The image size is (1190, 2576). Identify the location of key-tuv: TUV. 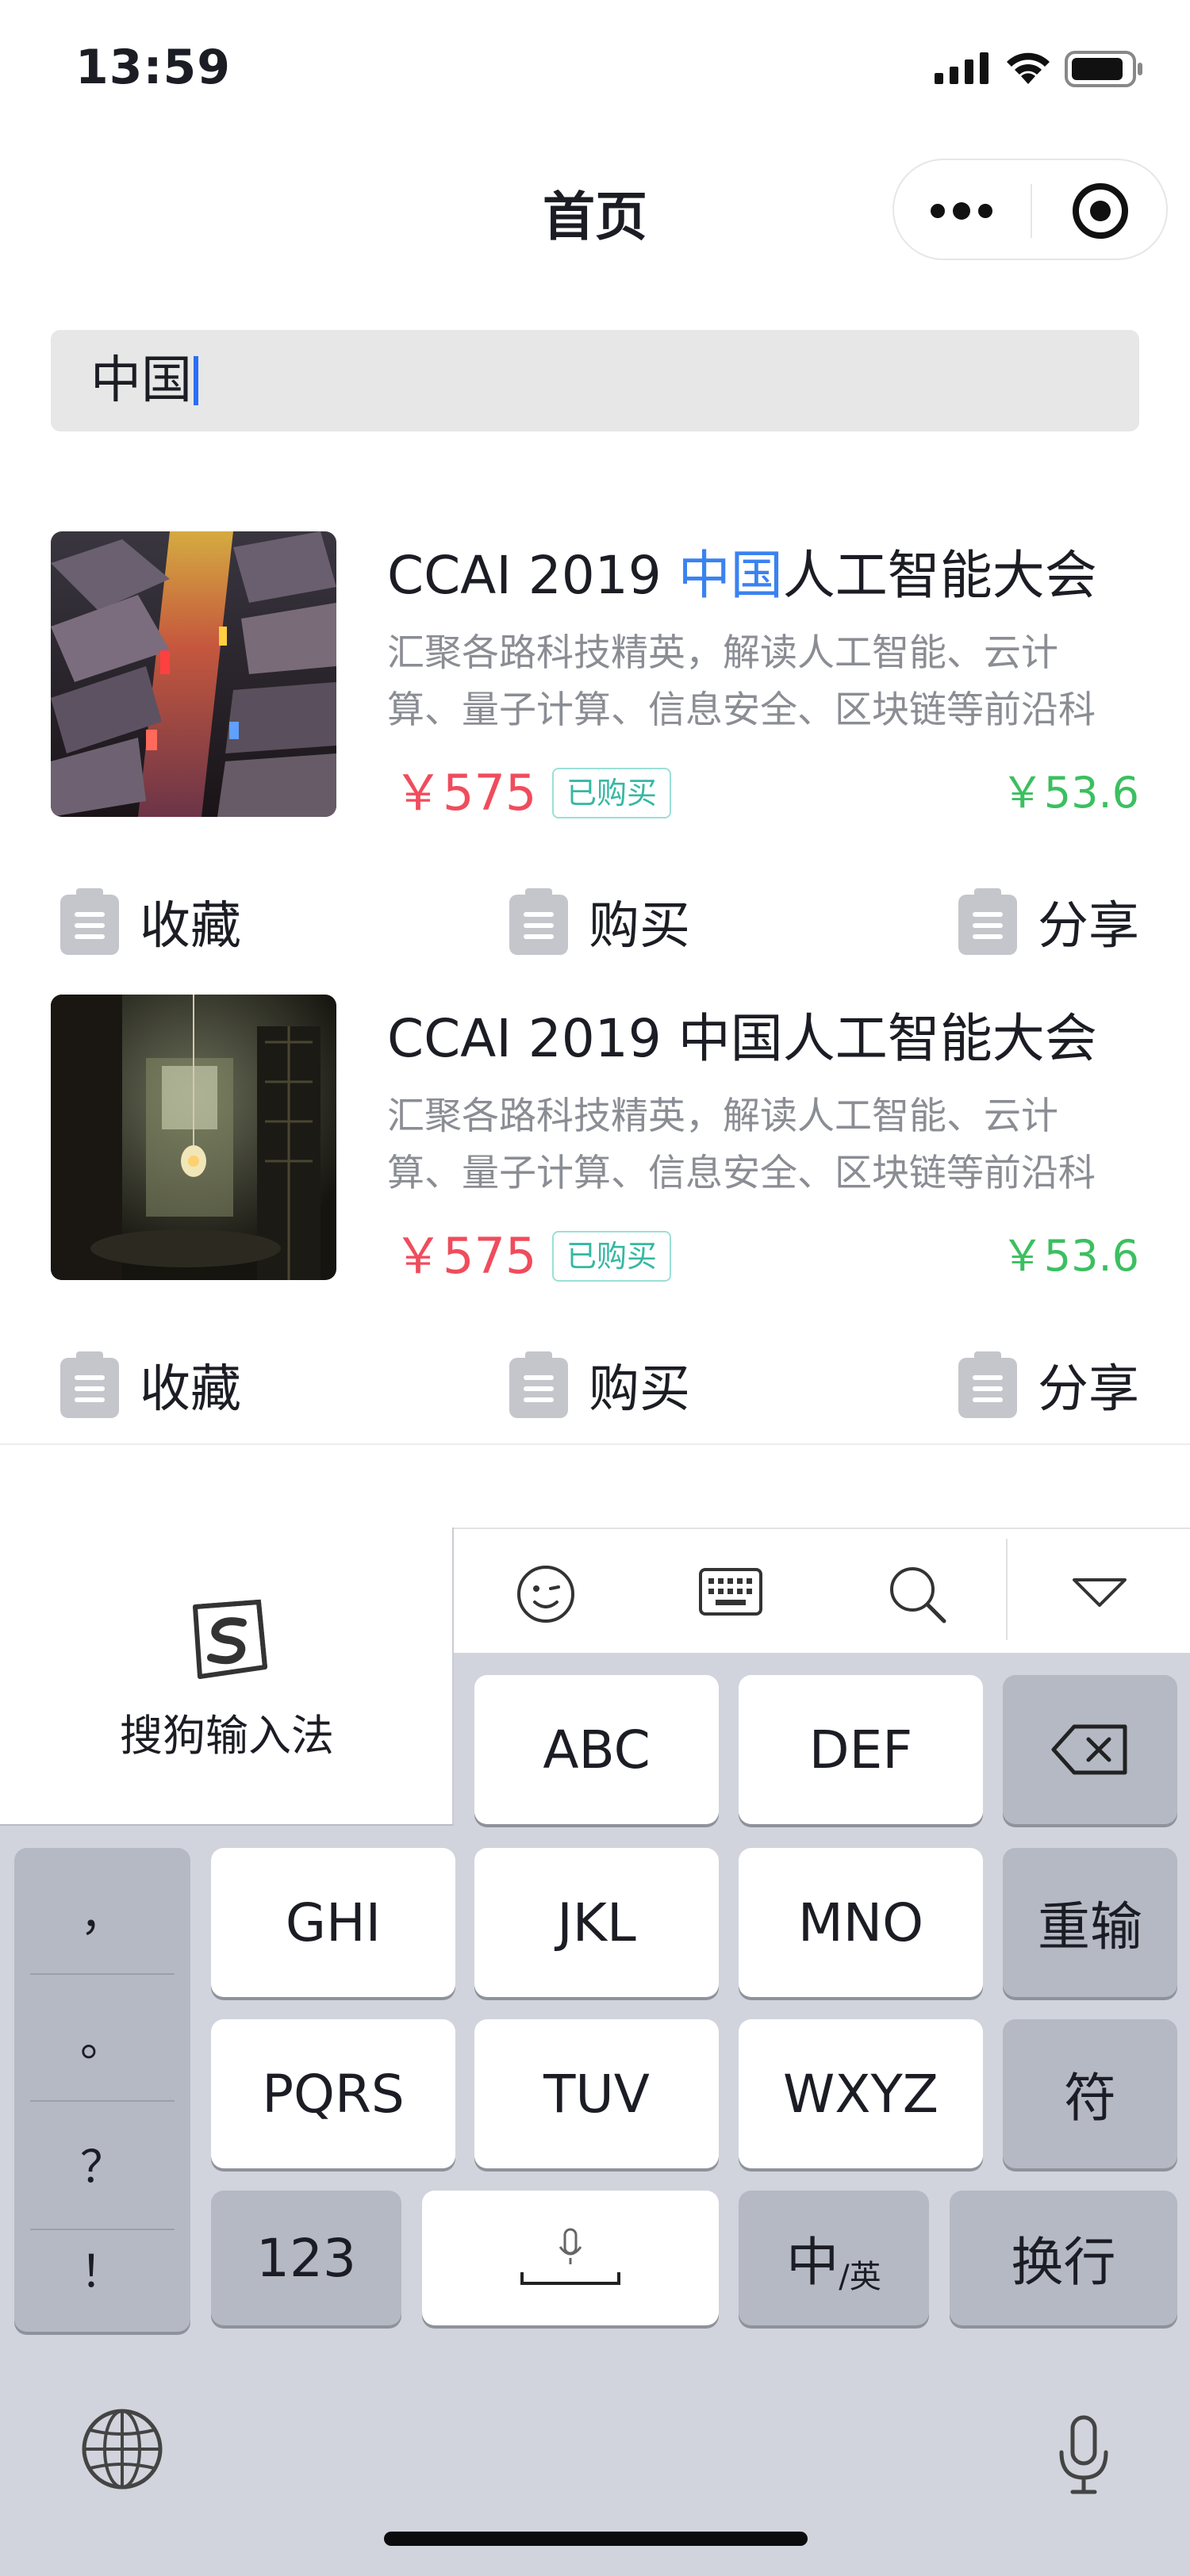
(596, 2094).